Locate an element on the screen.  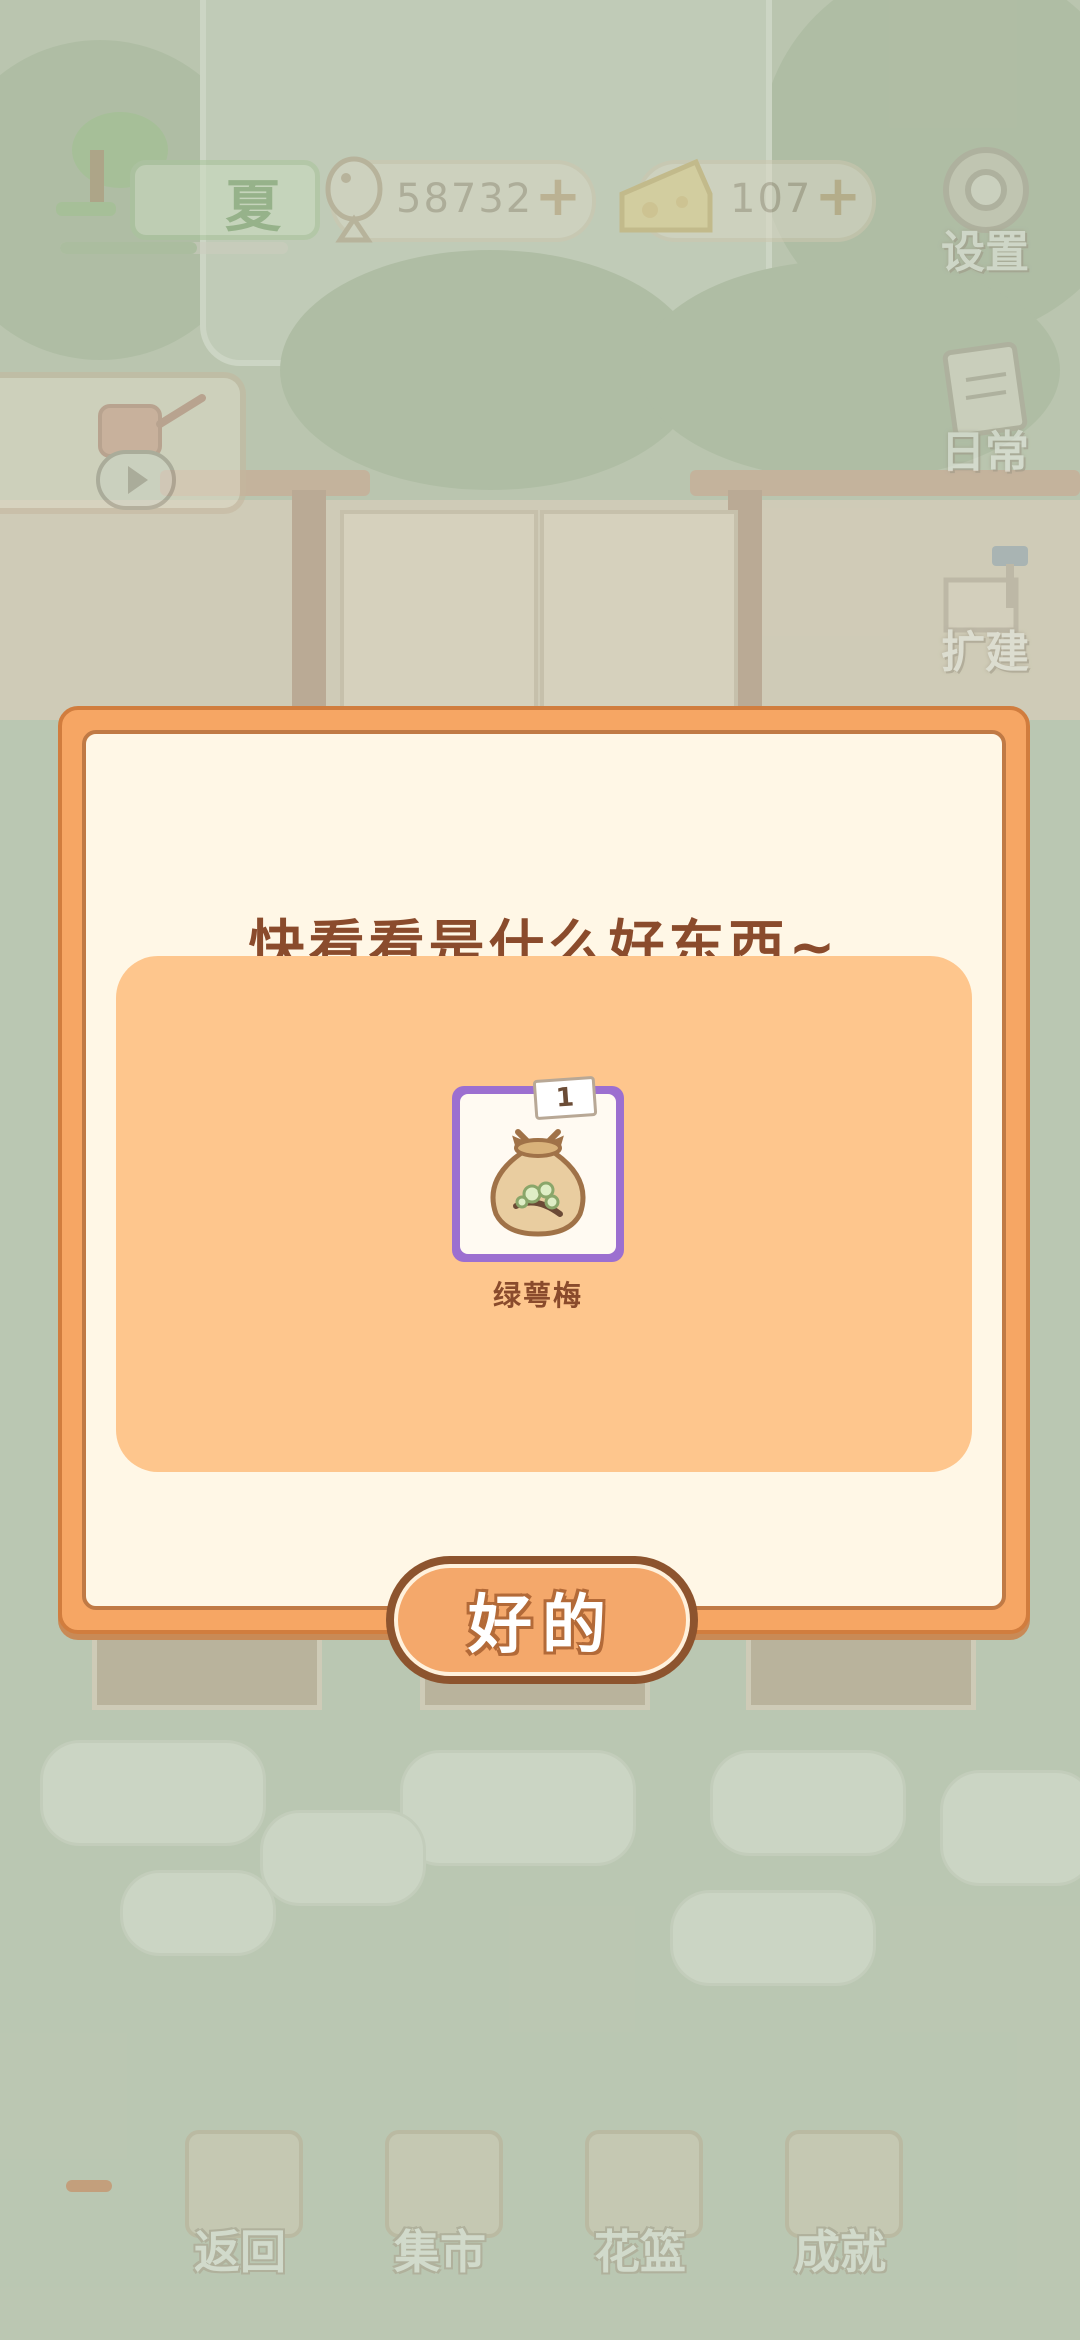
reward-item-name: 绿萼梅 is located at coordinates (537, 1295).